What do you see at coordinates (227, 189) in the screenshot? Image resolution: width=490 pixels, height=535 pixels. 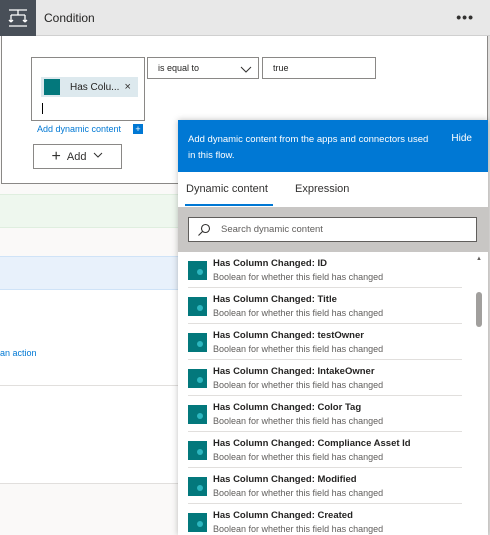 I see `tab-dynamic-content: Dynamic content` at bounding box center [227, 189].